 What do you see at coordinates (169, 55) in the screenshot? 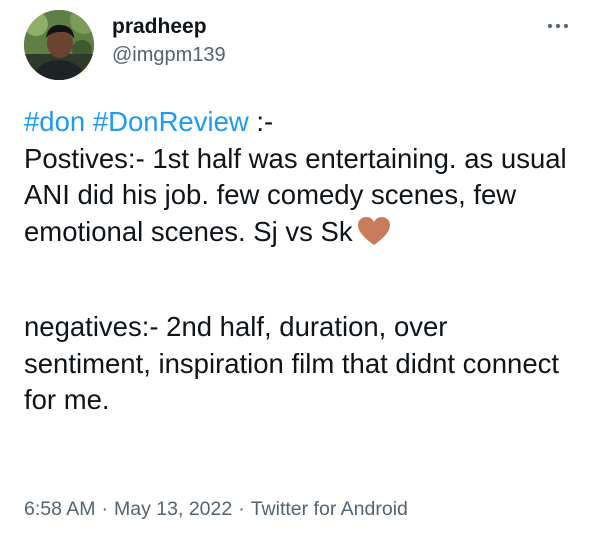
I see `user-handle: @imgpm139` at bounding box center [169, 55].